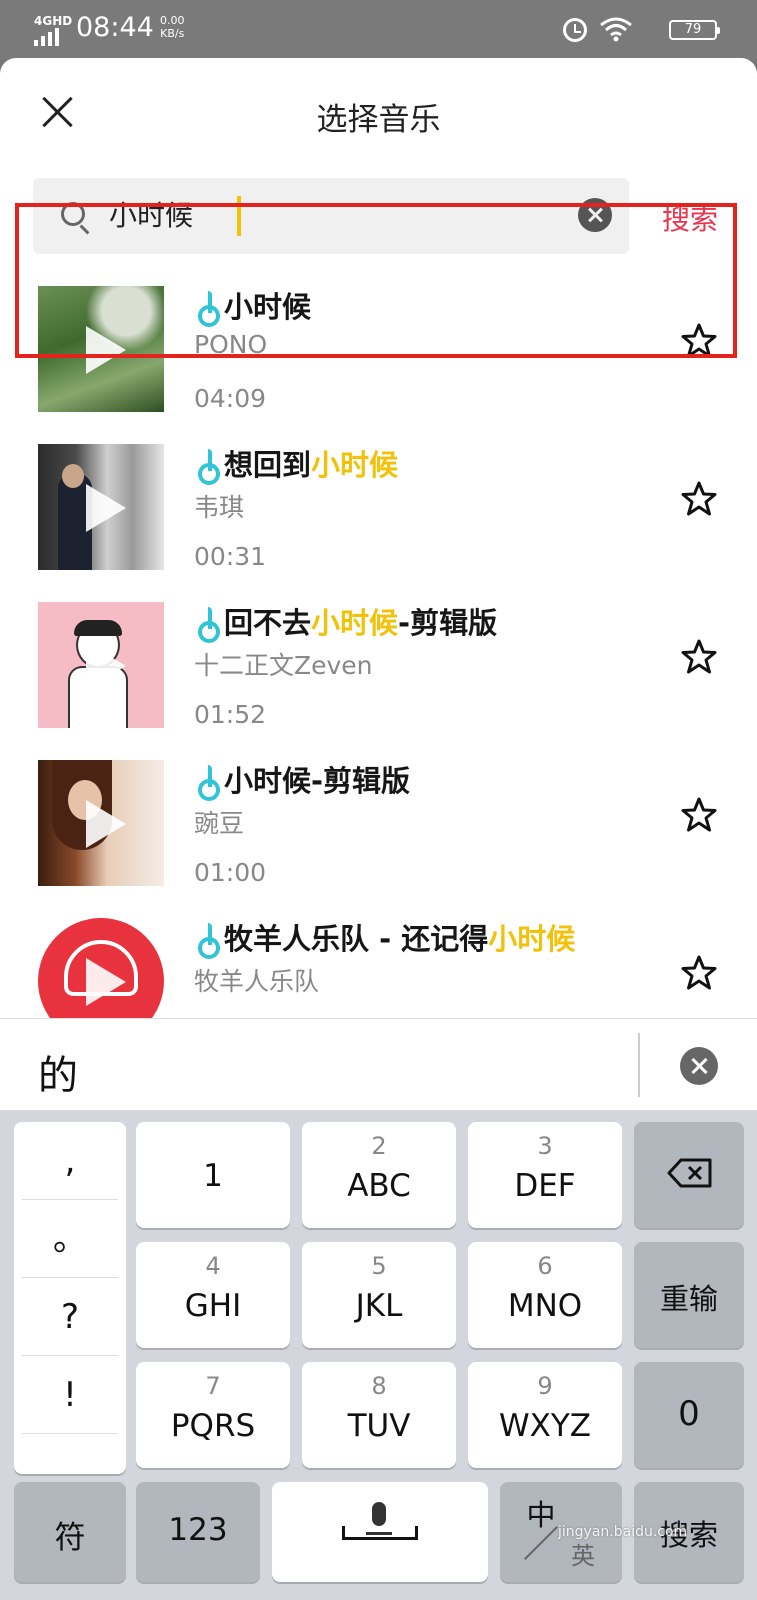 The image size is (757, 1600). What do you see at coordinates (230, 398) in the screenshot?
I see `song-duration: 04:09` at bounding box center [230, 398].